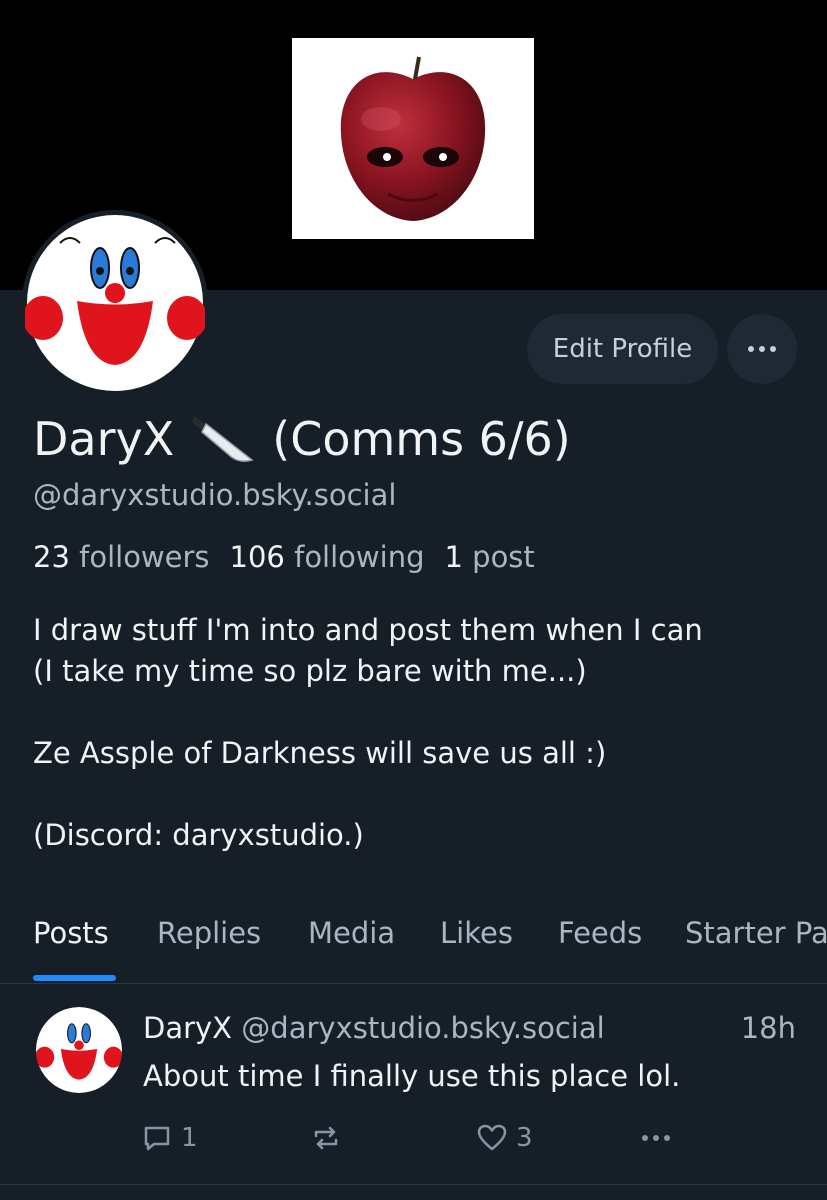 This screenshot has width=827, height=1200. Describe the element at coordinates (503, 557) in the screenshot. I see `posts-label: post` at that location.